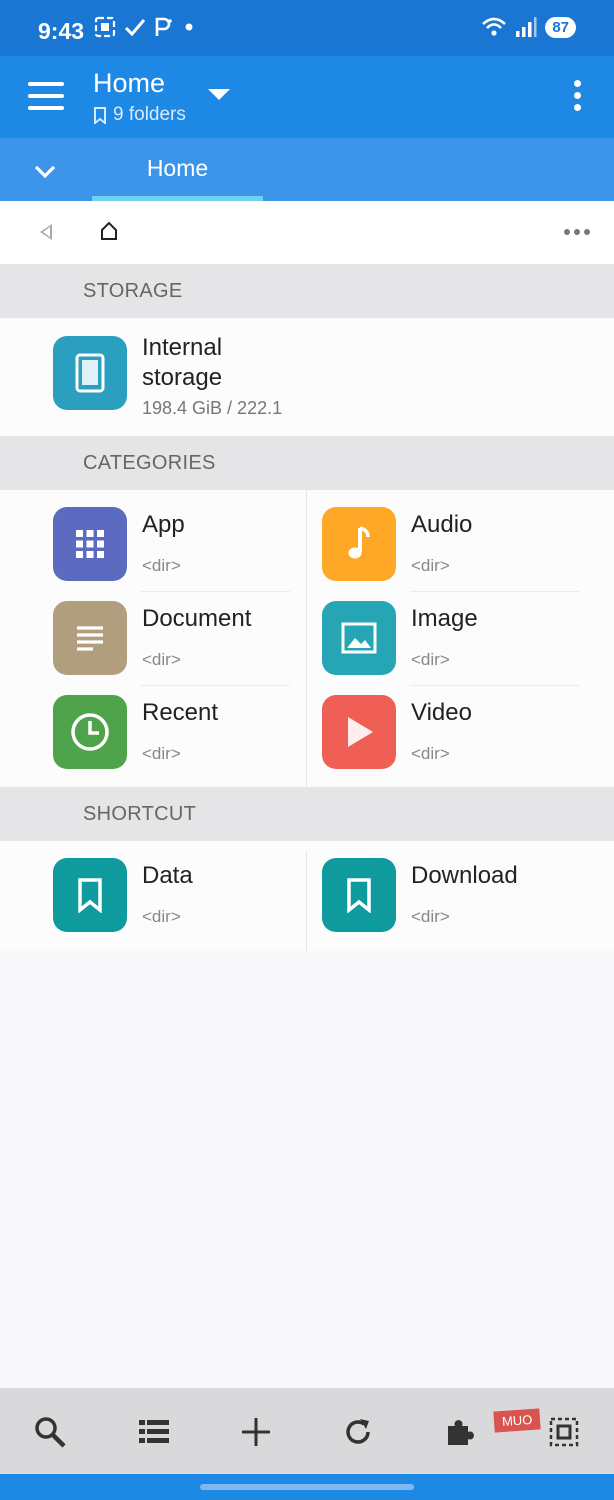 Image resolution: width=614 pixels, height=1500 pixels. Describe the element at coordinates (219, 94) in the screenshot. I see `dropdown-arrow-icon` at that location.